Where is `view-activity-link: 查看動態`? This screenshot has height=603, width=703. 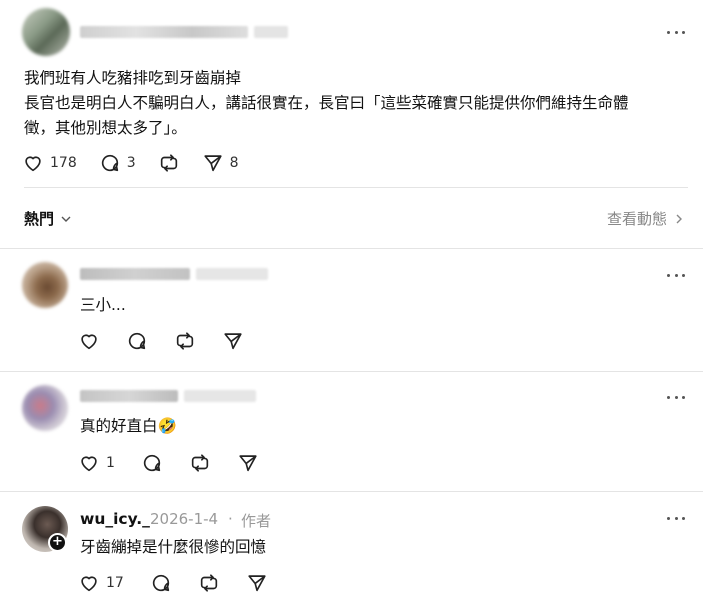
view-activity-link: 查看動態 is located at coordinates (646, 218).